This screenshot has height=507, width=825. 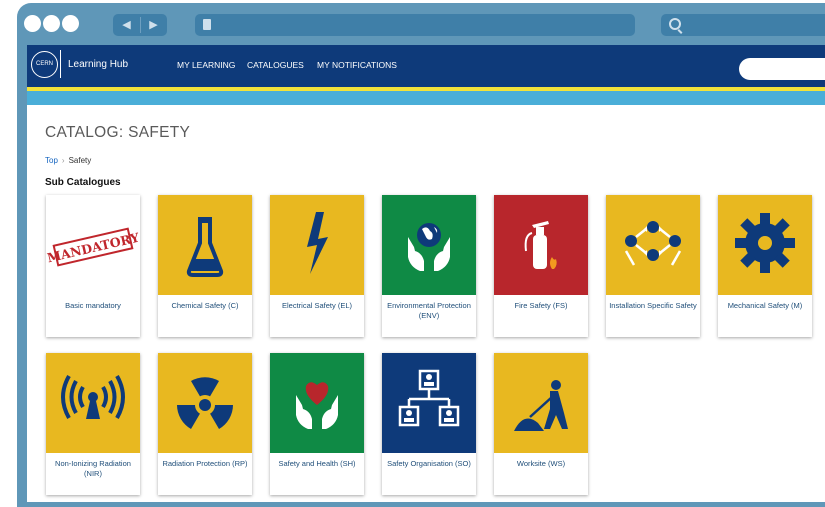 I want to click on browser-toolbar: ◀ ▶, so click(x=421, y=24).